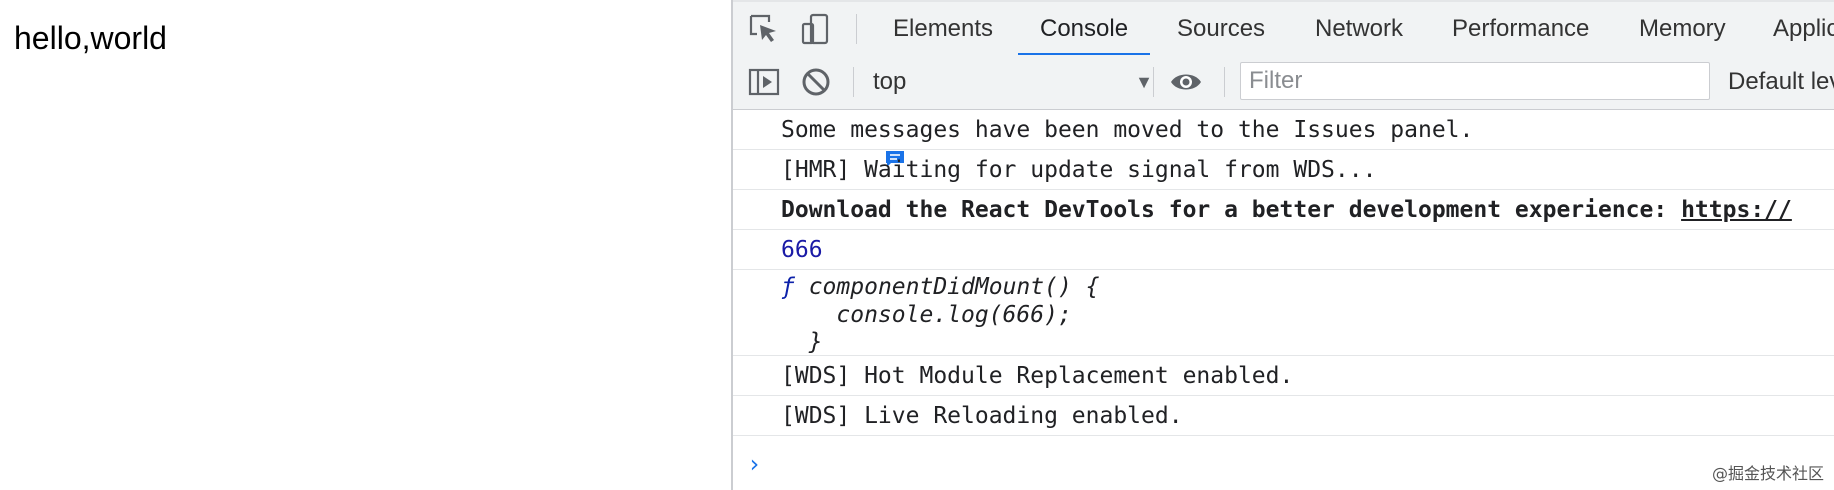 Image resolution: width=1834 pixels, height=490 pixels. What do you see at coordinates (816, 29) in the screenshot?
I see `device-toolbar-icon` at bounding box center [816, 29].